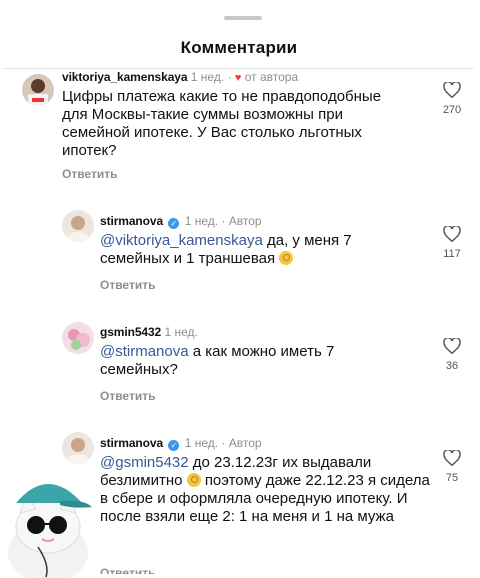  What do you see at coordinates (452, 110) in the screenshot?
I see `like-count: 270` at bounding box center [452, 110].